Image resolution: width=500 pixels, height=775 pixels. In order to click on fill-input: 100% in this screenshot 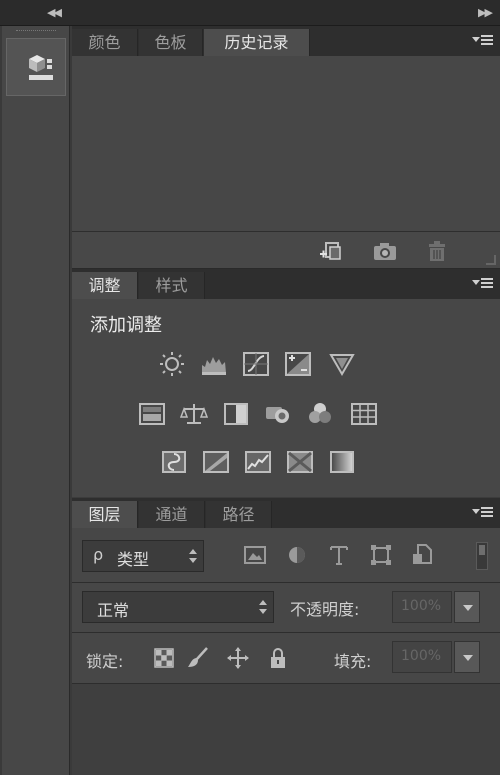, I will do `click(422, 657)`.